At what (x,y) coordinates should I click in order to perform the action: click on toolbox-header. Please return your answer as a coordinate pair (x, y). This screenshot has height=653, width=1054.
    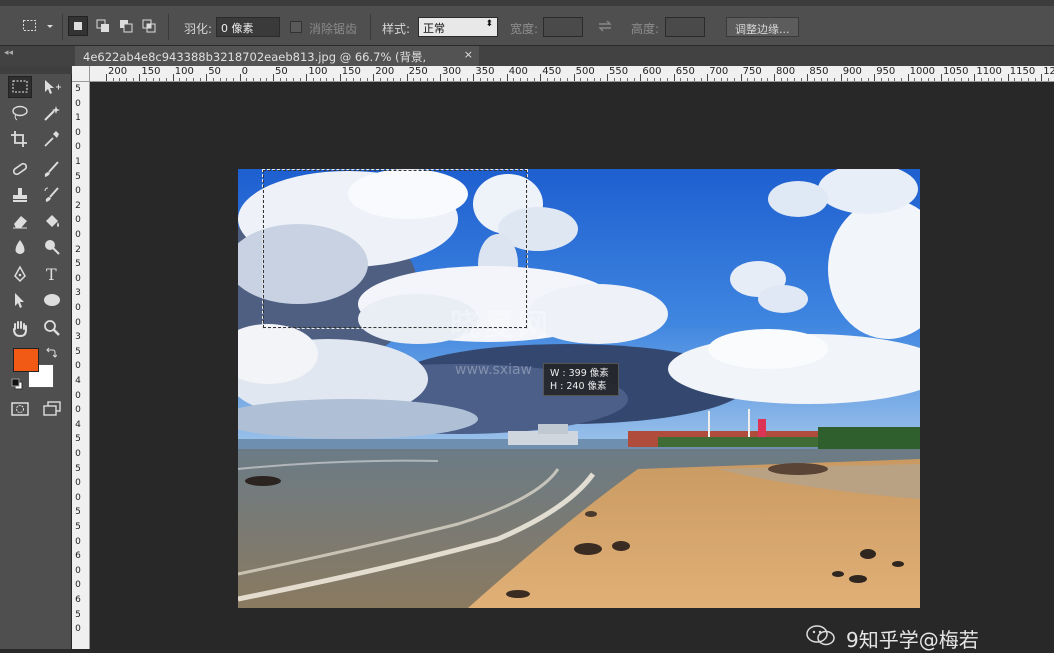
    Looking at the image, I should click on (36, 70).